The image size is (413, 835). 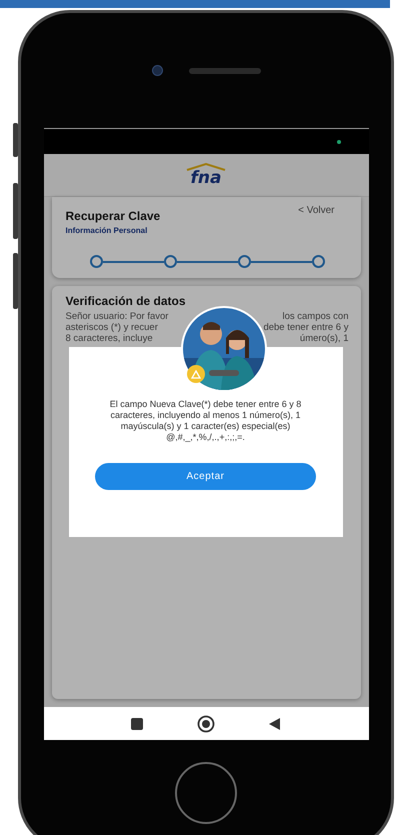 What do you see at coordinates (275, 723) in the screenshot?
I see `back-triangle-icon` at bounding box center [275, 723].